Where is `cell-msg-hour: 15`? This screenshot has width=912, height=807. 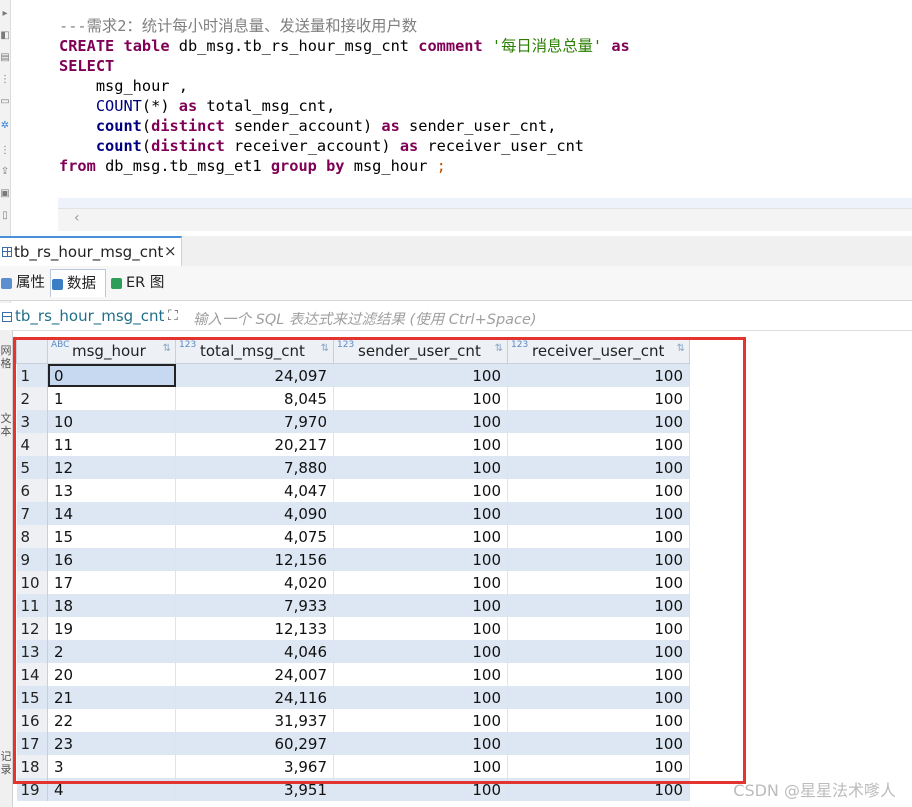
cell-msg-hour: 15 is located at coordinates (111, 536).